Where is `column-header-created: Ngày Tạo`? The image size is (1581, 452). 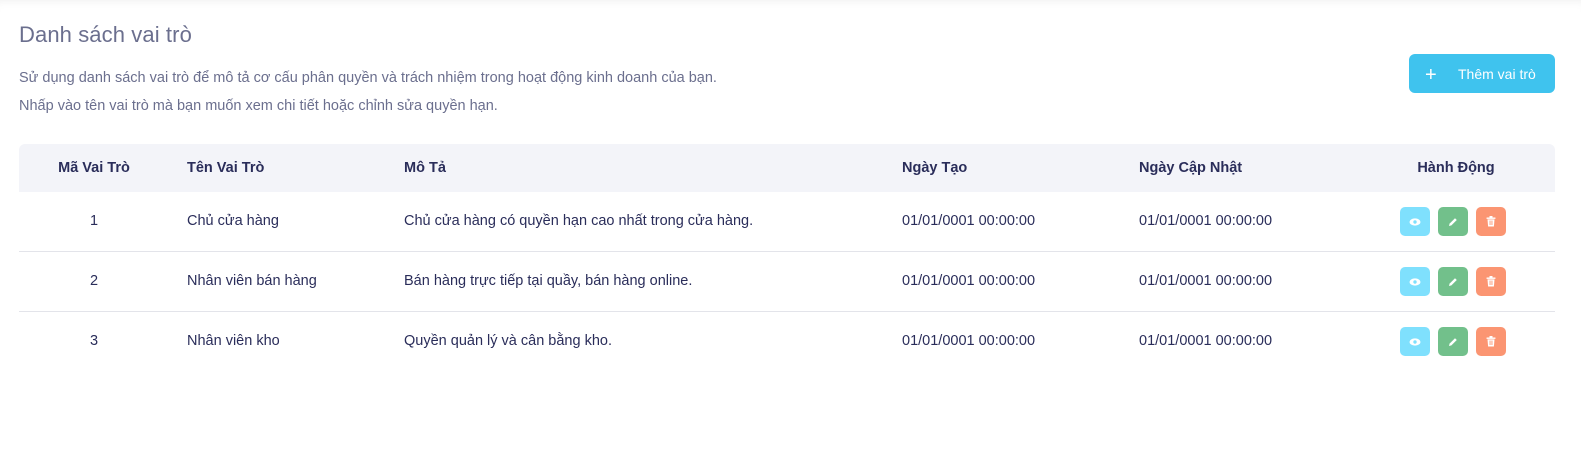 column-header-created: Ngày Tạo is located at coordinates (935, 168).